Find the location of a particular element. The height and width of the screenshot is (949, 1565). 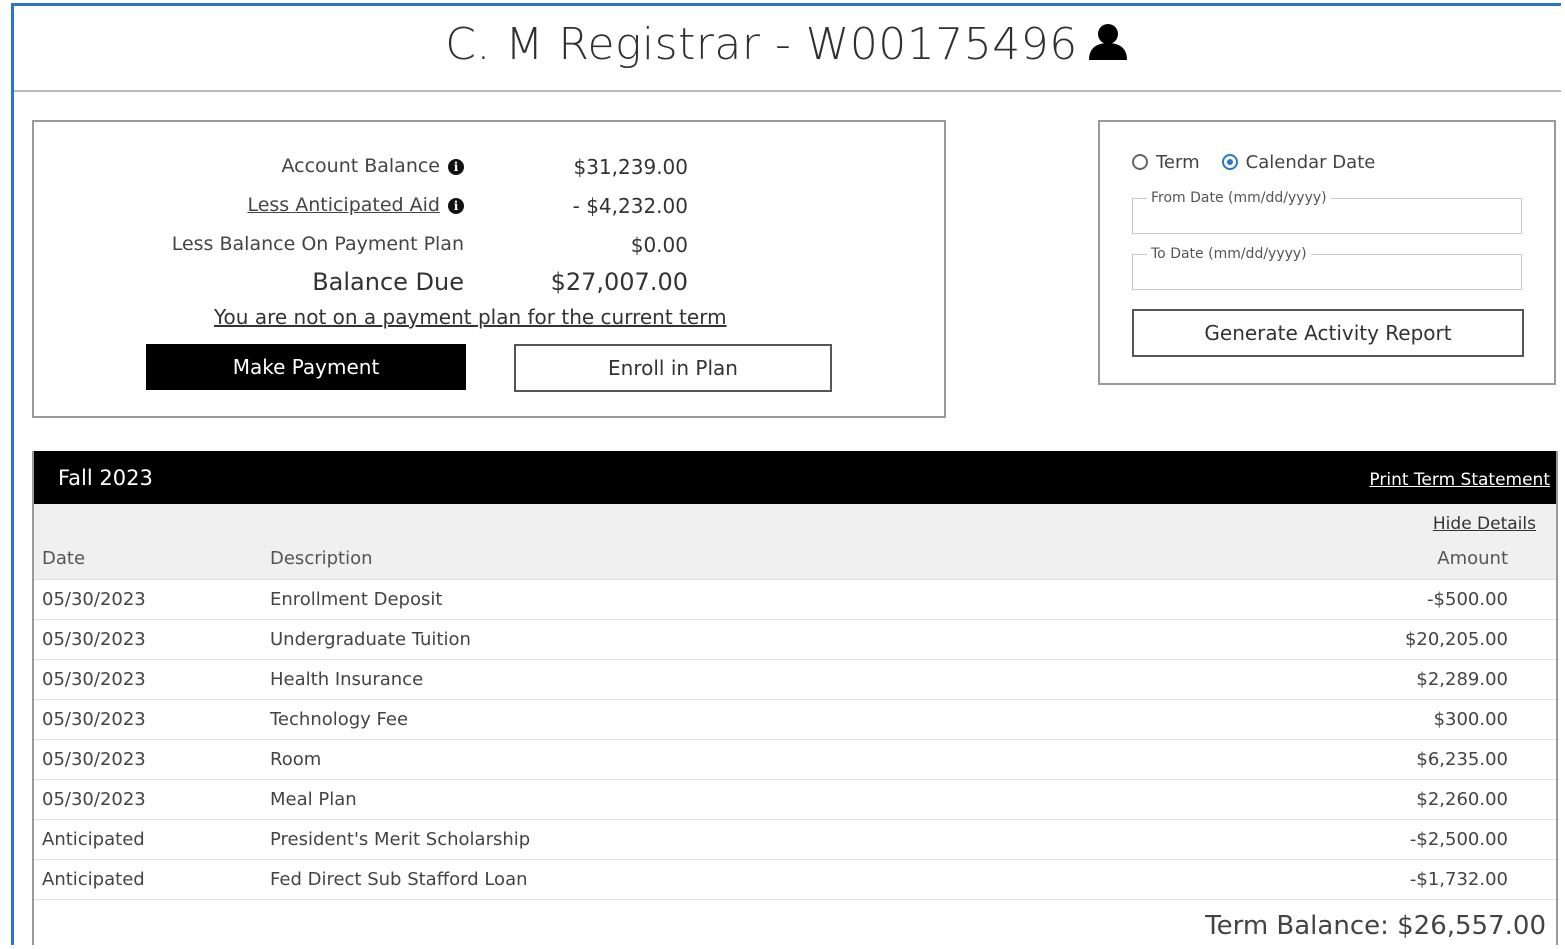

from-date-label: From Date (mm/dd/yyyy) is located at coordinates (1239, 198).